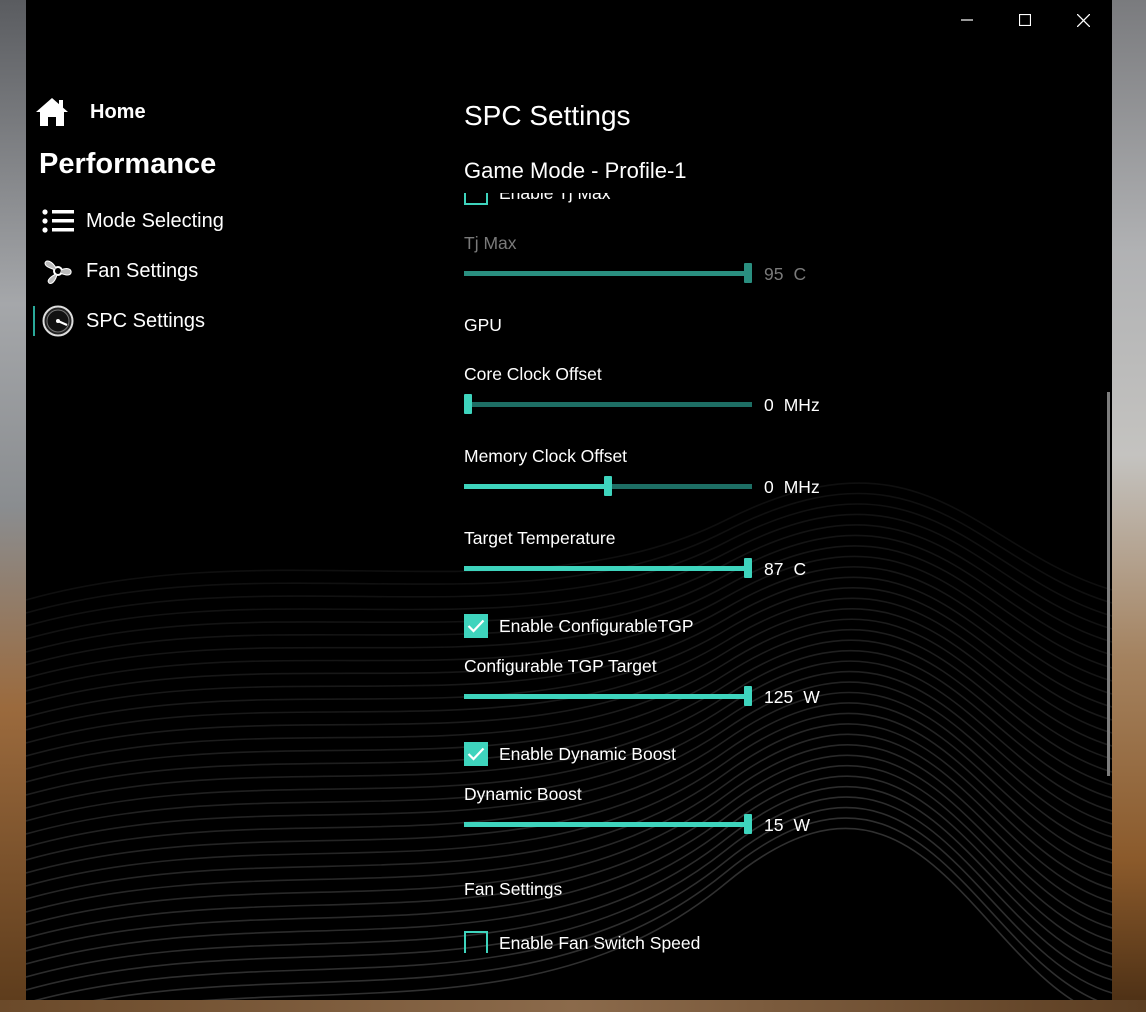  I want to click on maximize-button, so click(1025, 20).